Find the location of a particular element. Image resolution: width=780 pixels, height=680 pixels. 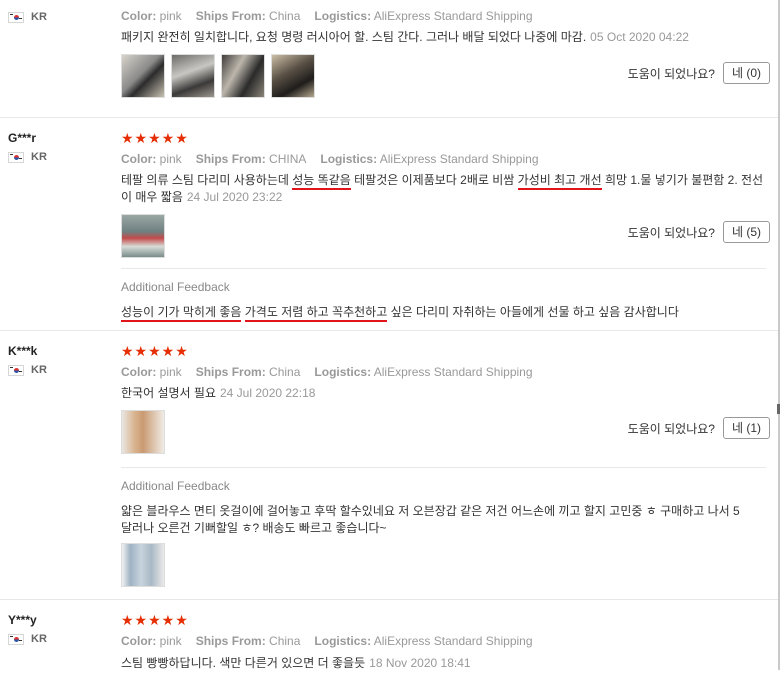

buyer-name: Y***y is located at coordinates (22, 620).